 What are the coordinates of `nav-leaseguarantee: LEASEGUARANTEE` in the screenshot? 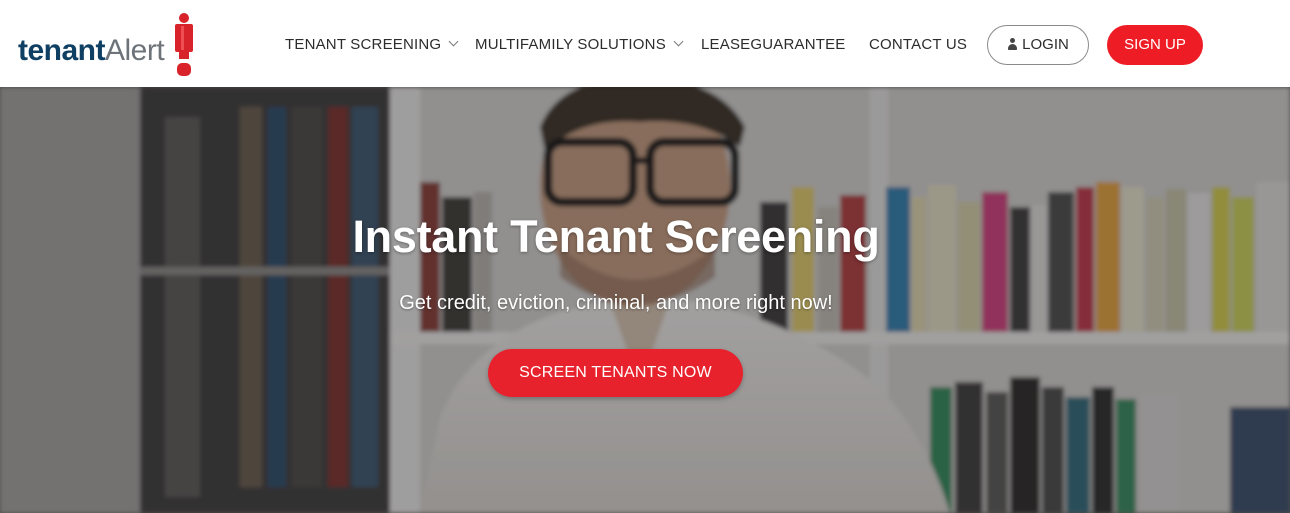 It's located at (773, 45).